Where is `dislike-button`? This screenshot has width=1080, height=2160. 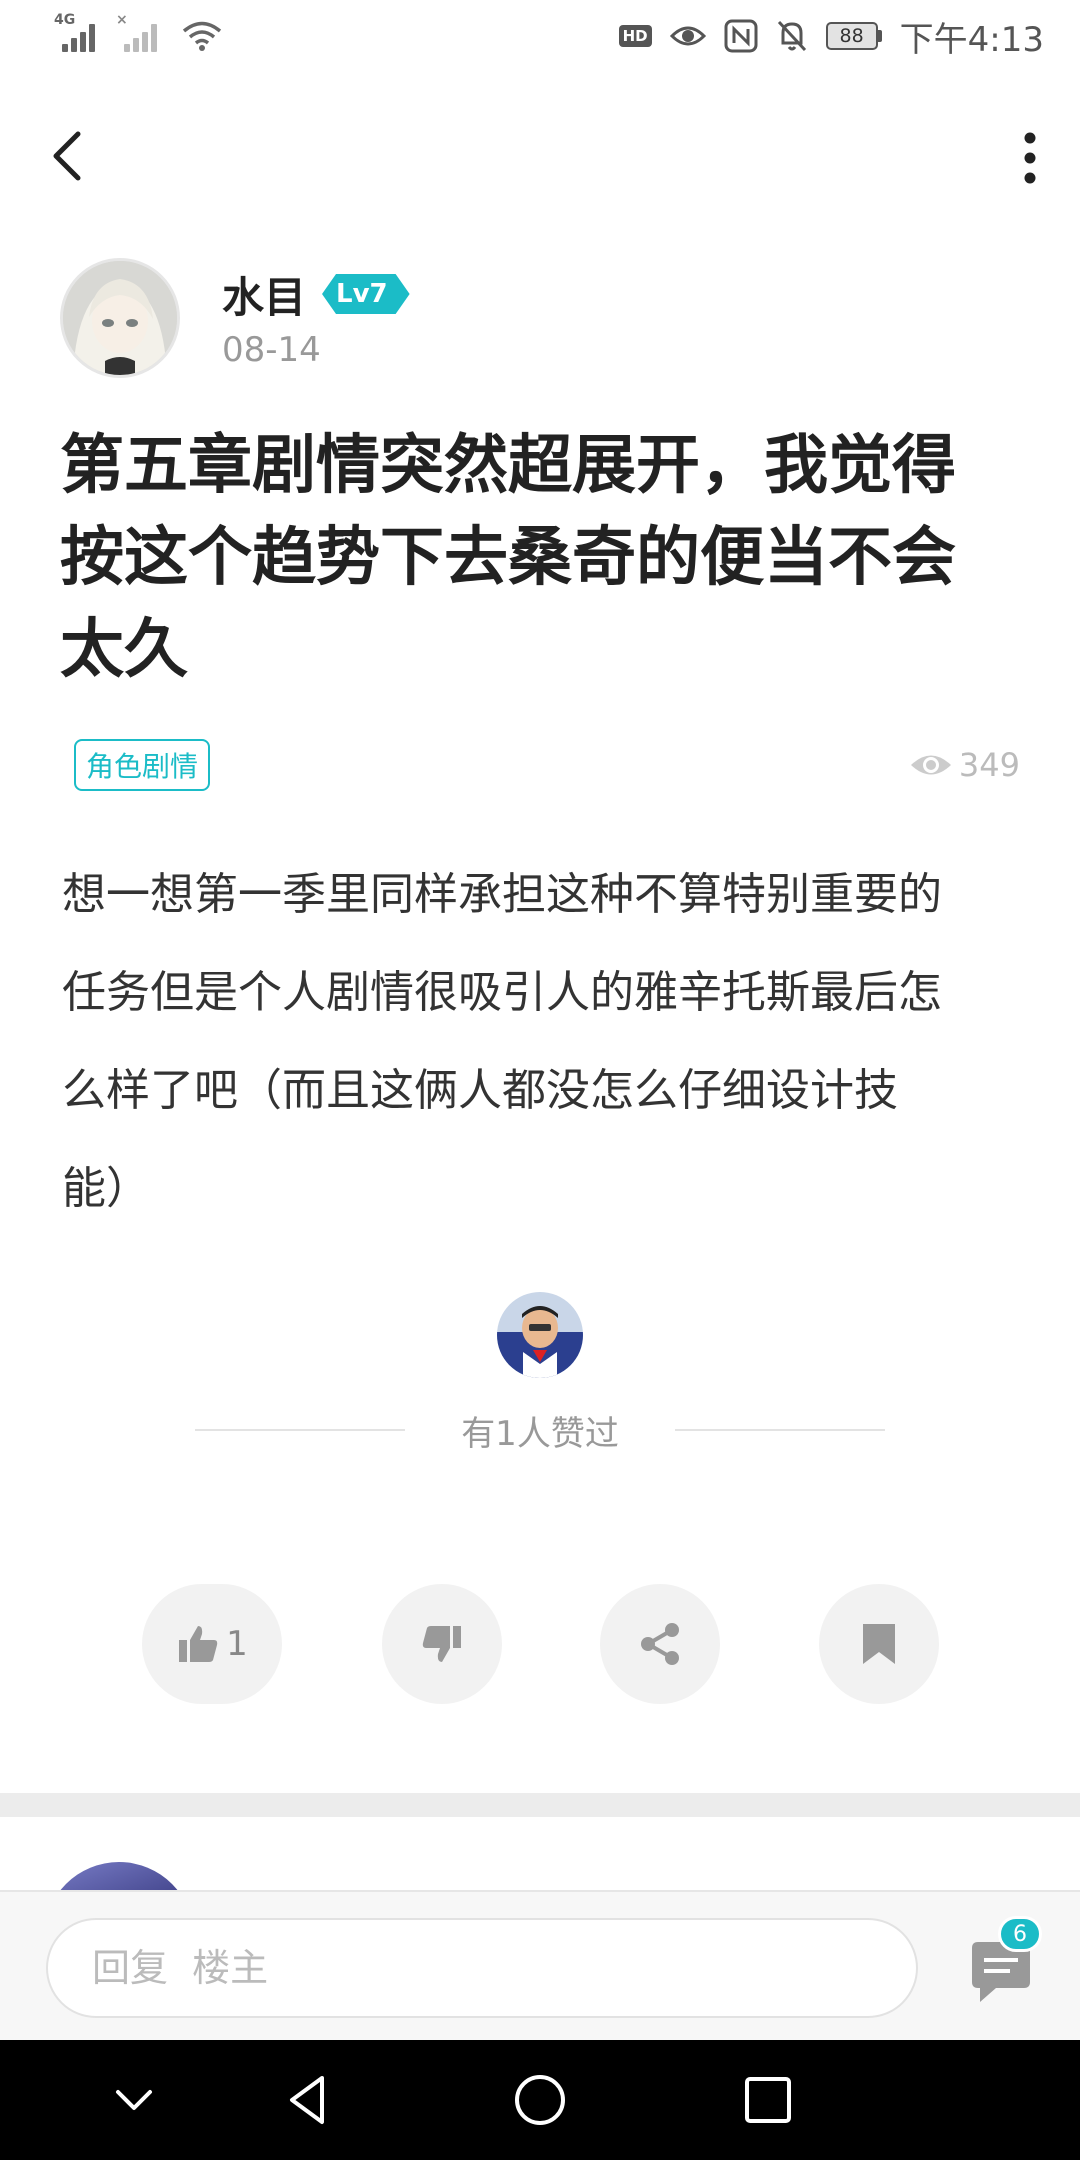 dislike-button is located at coordinates (442, 1644).